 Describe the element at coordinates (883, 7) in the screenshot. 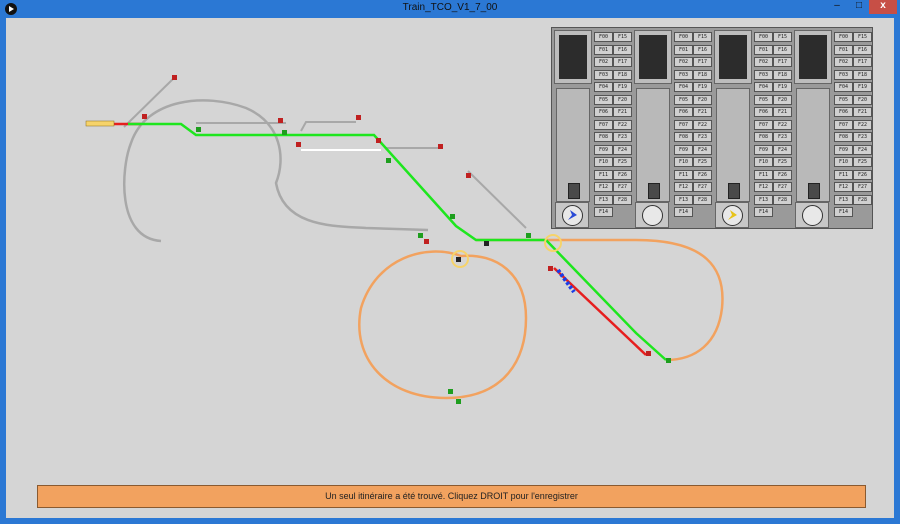

I see `close-button: x` at that location.